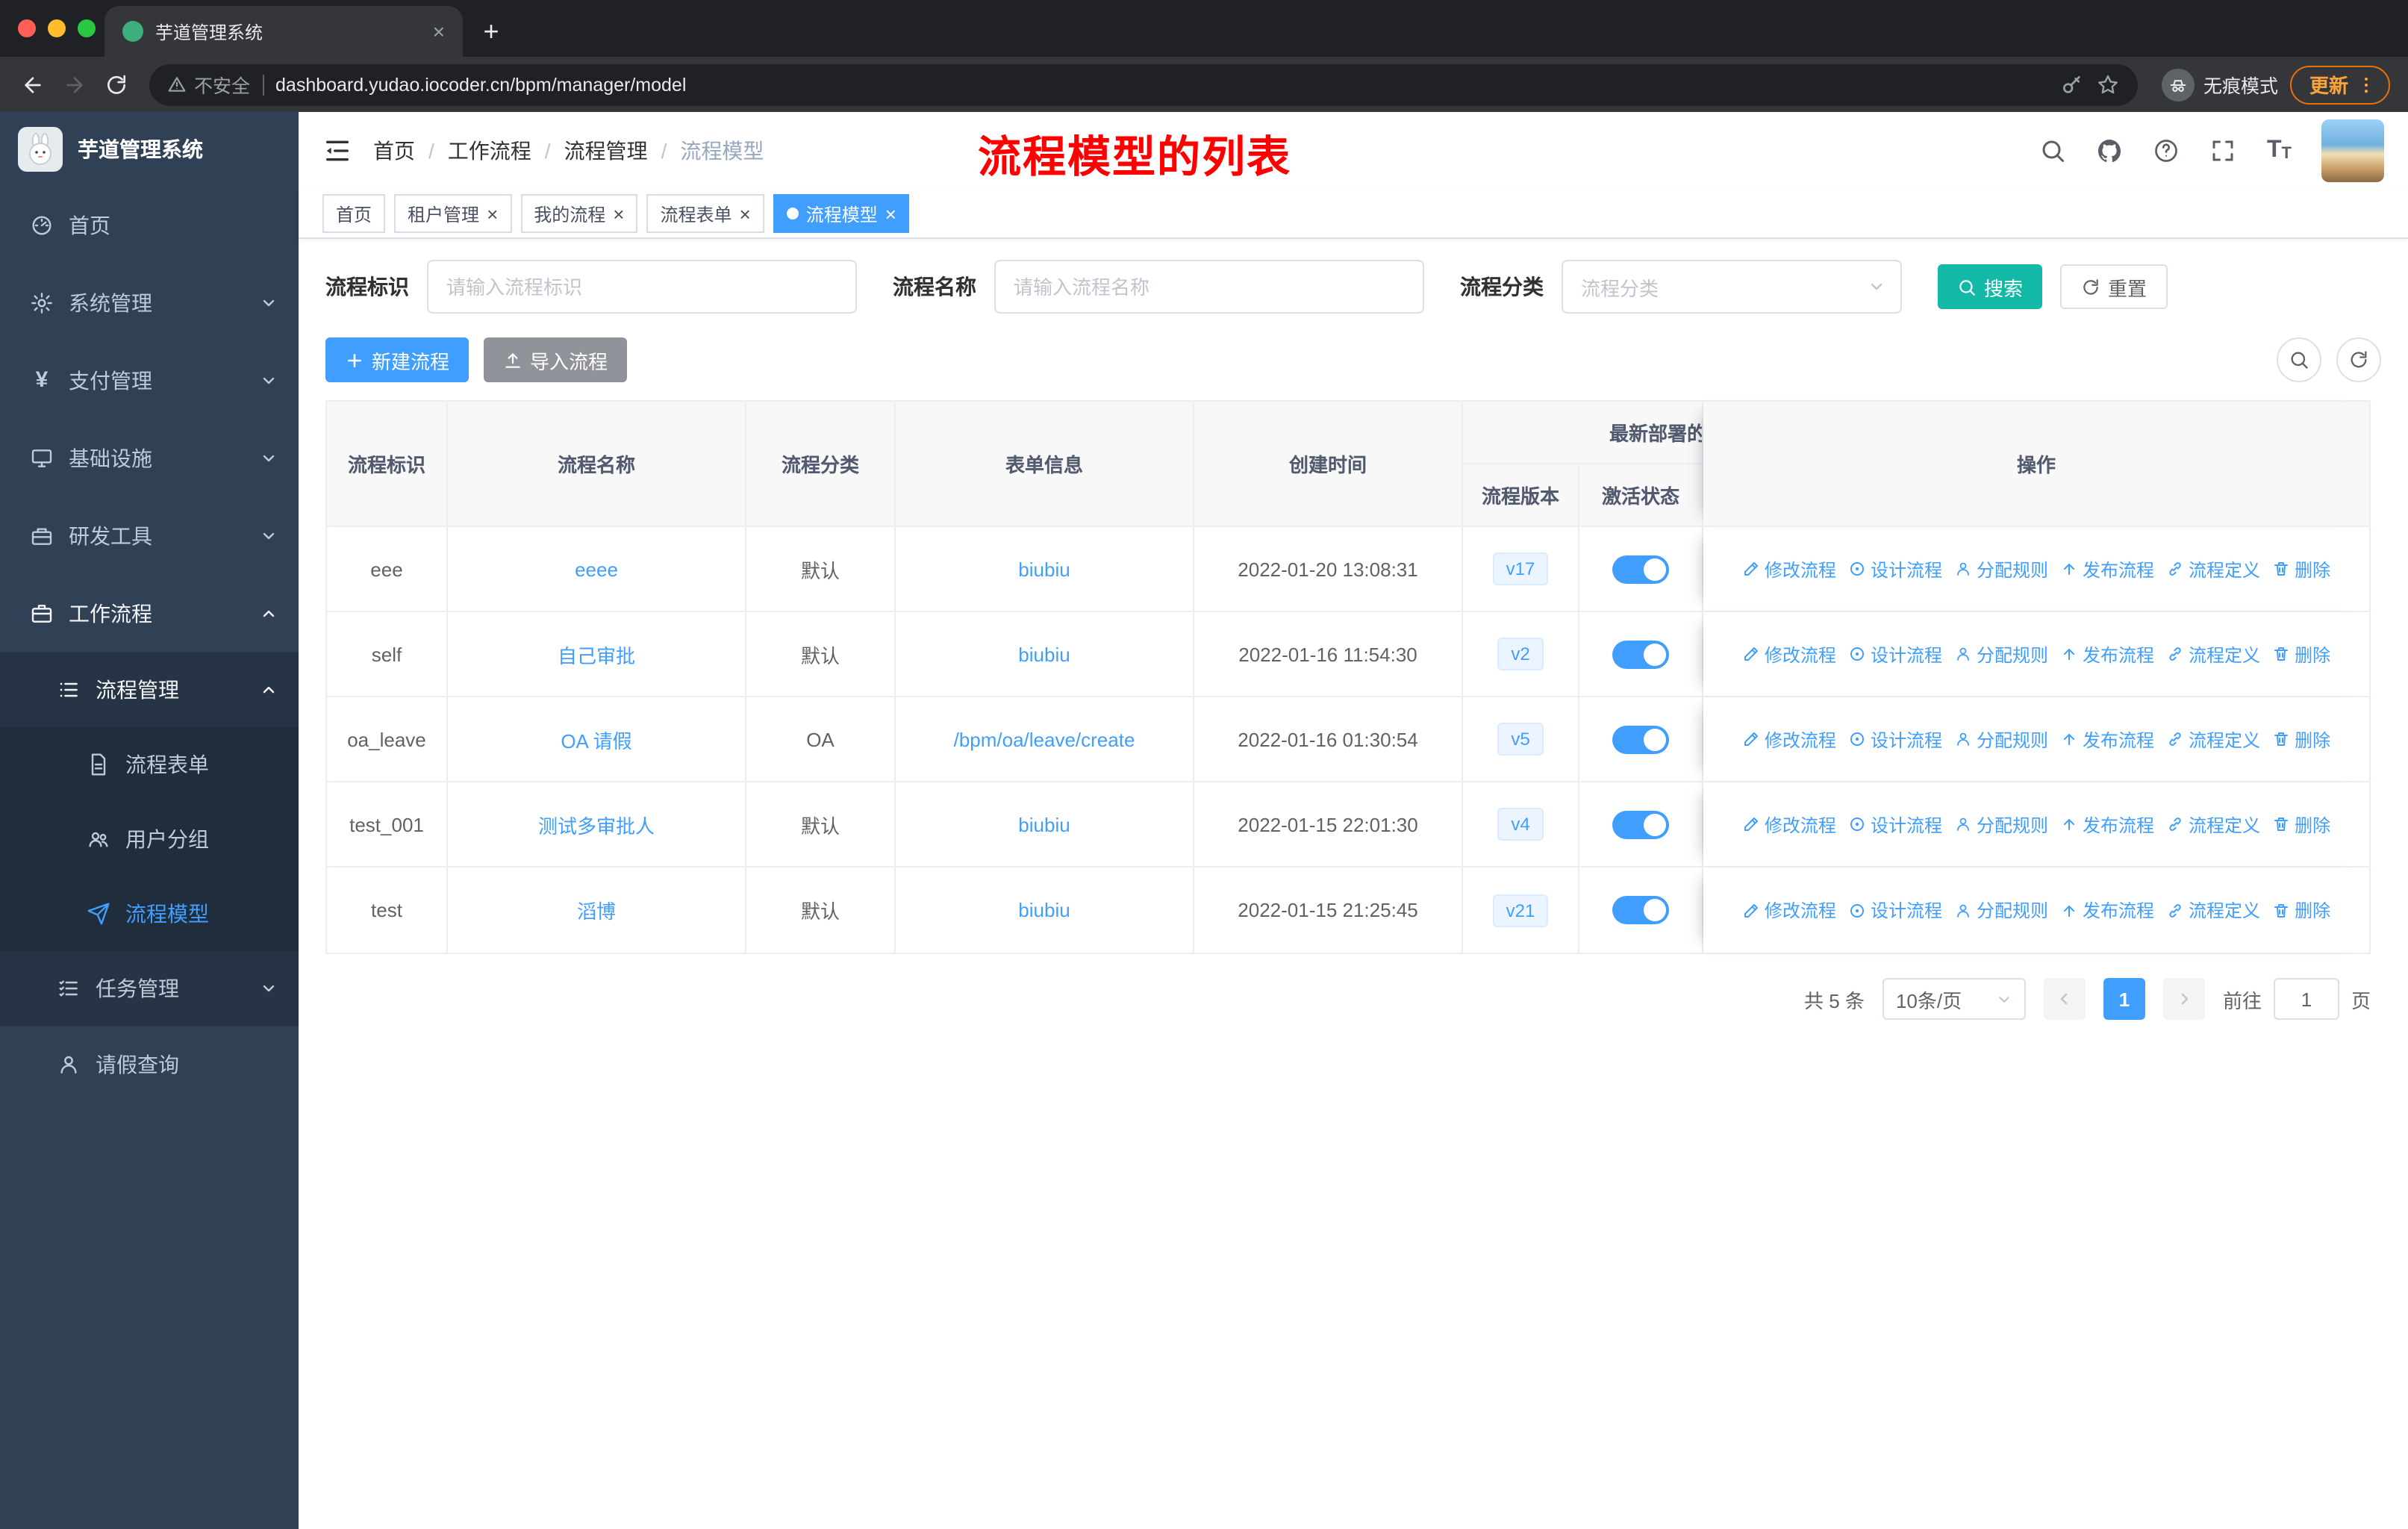 This screenshot has height=1529, width=2408. I want to click on sidebar-item-task-management: 任务管理, so click(149, 989).